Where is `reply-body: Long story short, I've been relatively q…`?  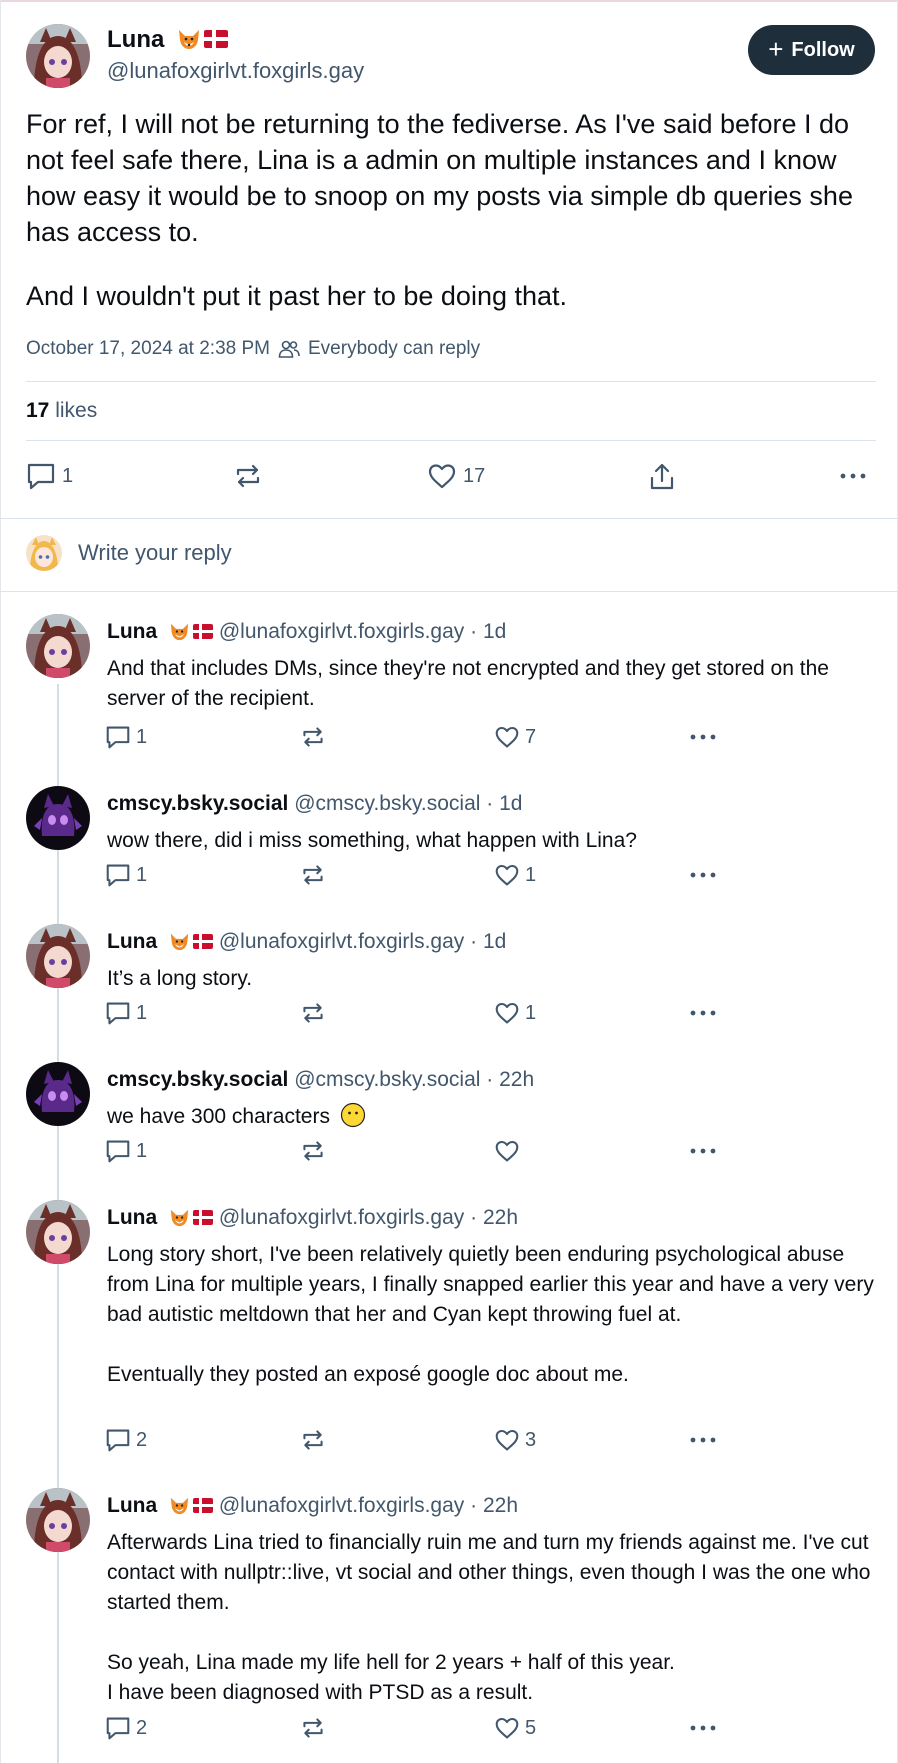
reply-body: Long story short, I've been relatively q… is located at coordinates (492, 1315).